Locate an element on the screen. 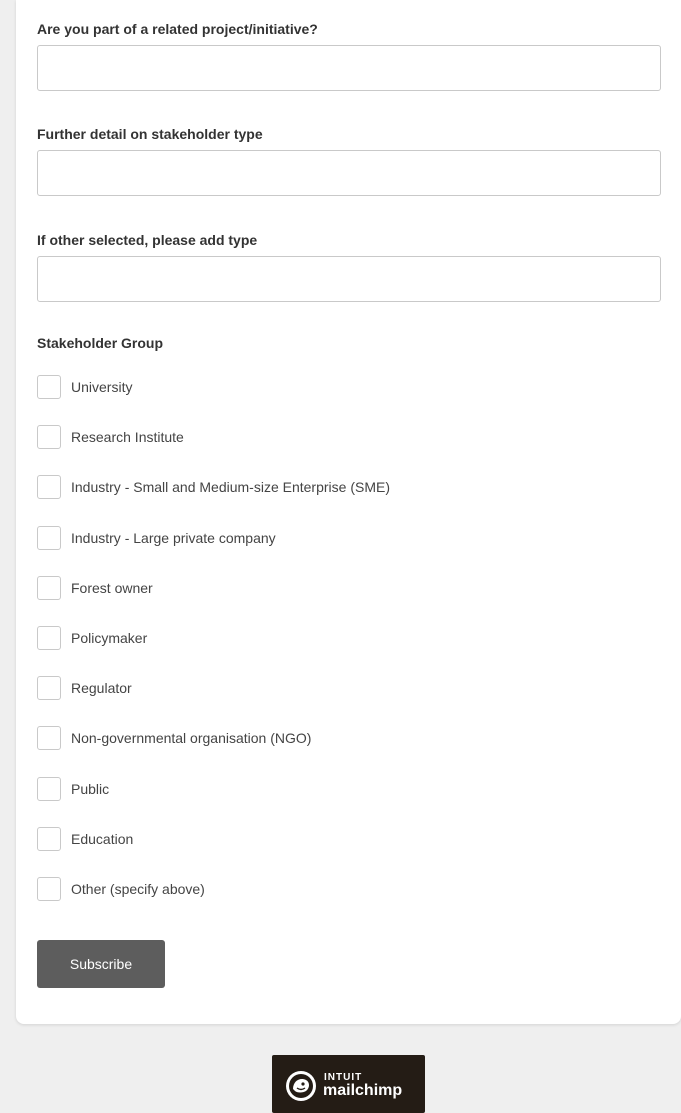  checkbox-row-industry-large: Industry - Large private company is located at coordinates (349, 538).